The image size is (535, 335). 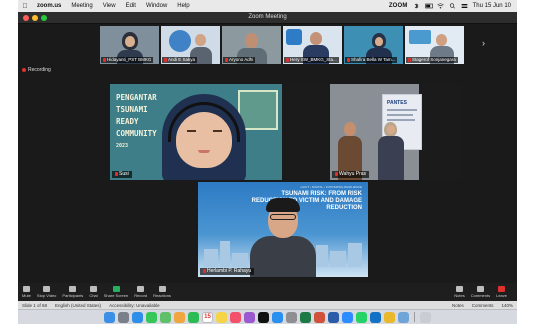 What do you see at coordinates (305, 317) in the screenshot?
I see `dock-excel-icon` at bounding box center [305, 317].